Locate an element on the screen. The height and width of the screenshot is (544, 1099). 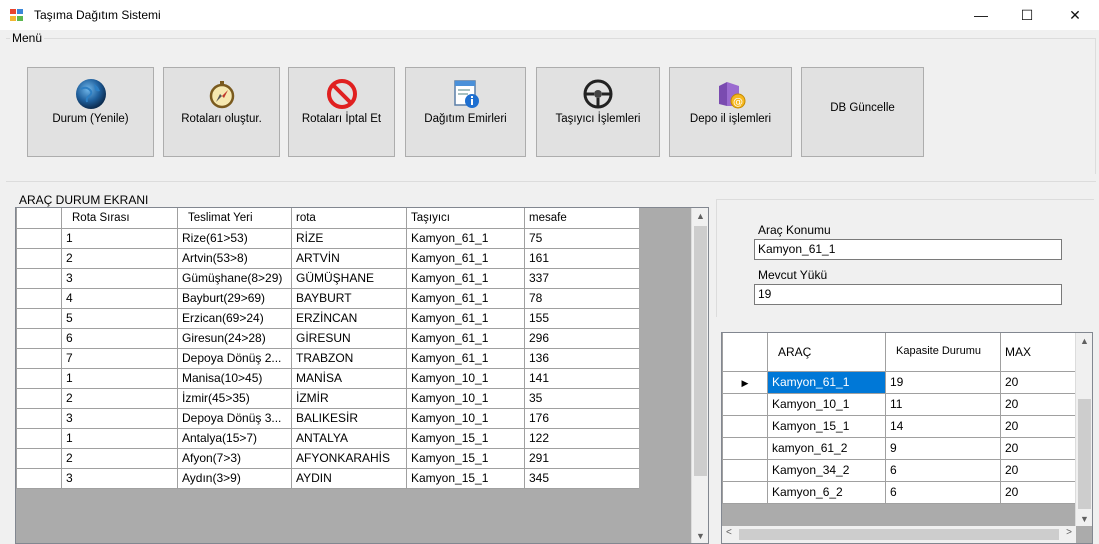
table-cell: 9 is located at coordinates (943, 448).